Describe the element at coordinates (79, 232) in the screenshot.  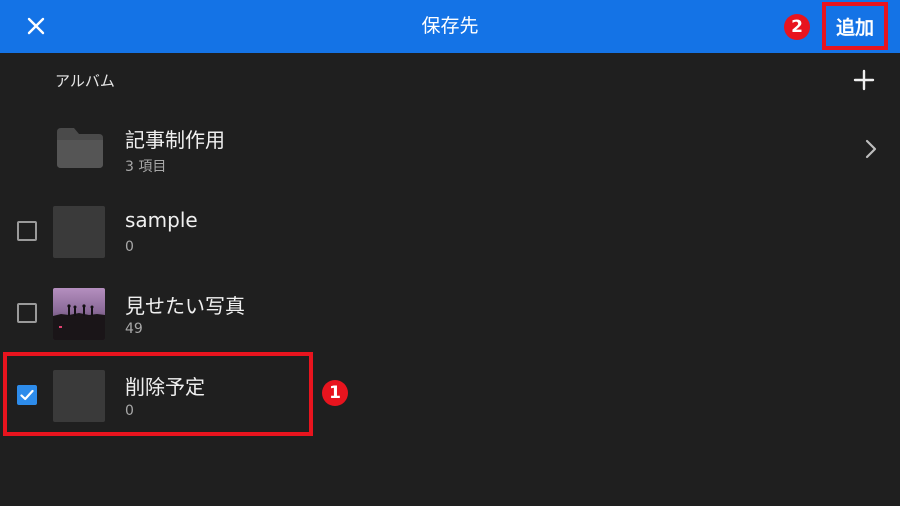
I see `album-thumbnail-sample` at that location.